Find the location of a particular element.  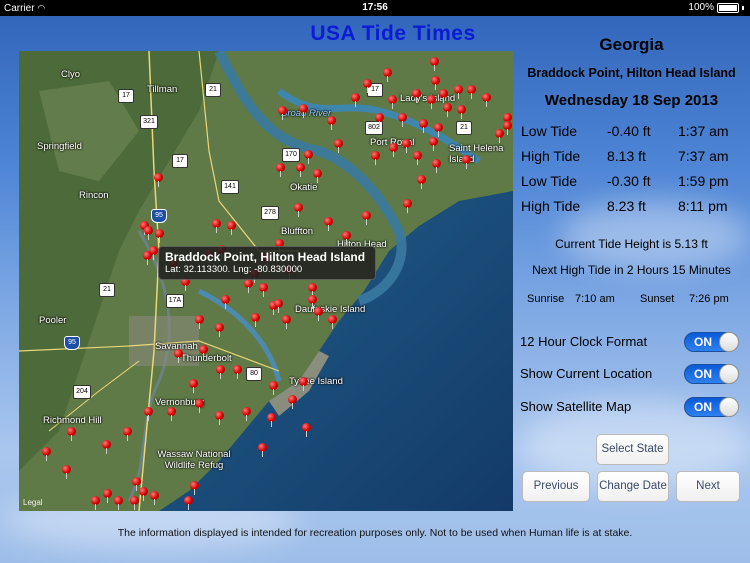

sunset-time: 7:26 pm is located at coordinates (709, 299).